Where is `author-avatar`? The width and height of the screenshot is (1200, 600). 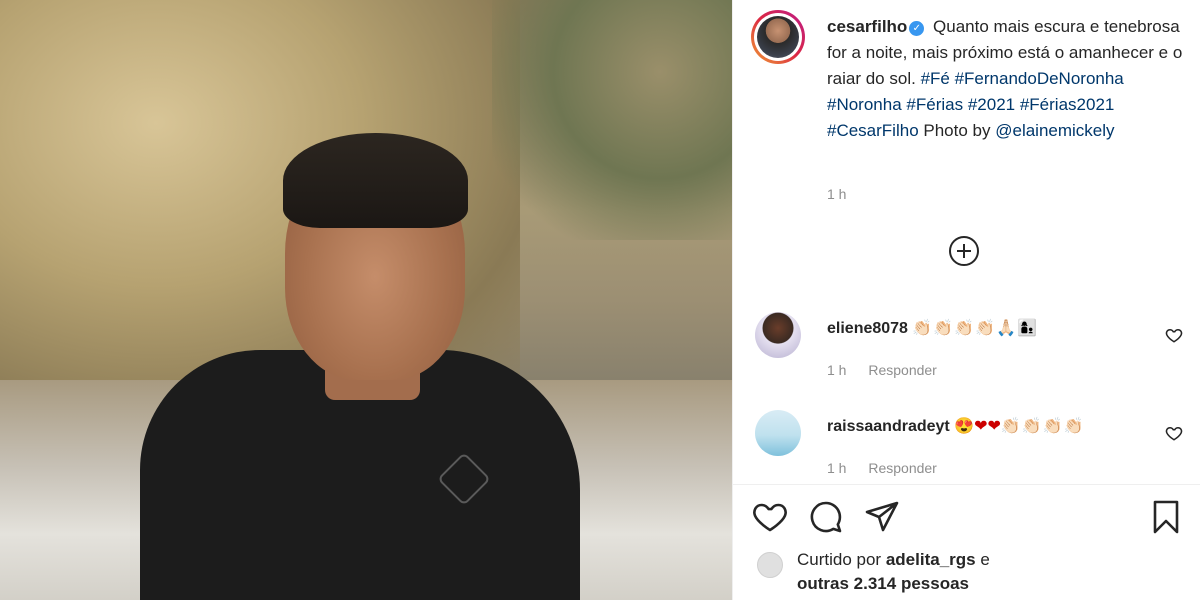 author-avatar is located at coordinates (778, 37).